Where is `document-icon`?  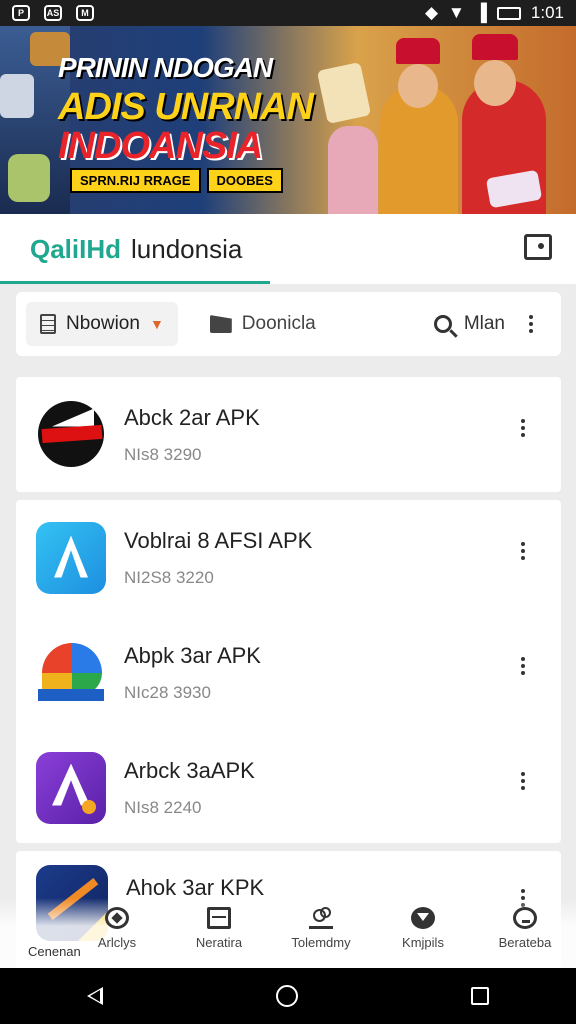
document-icon is located at coordinates (48, 324).